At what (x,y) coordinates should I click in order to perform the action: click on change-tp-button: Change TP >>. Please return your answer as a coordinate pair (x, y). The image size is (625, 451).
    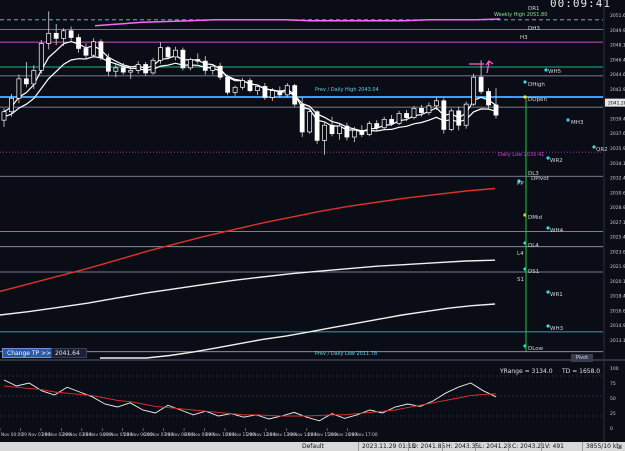
    Looking at the image, I should click on (29, 353).